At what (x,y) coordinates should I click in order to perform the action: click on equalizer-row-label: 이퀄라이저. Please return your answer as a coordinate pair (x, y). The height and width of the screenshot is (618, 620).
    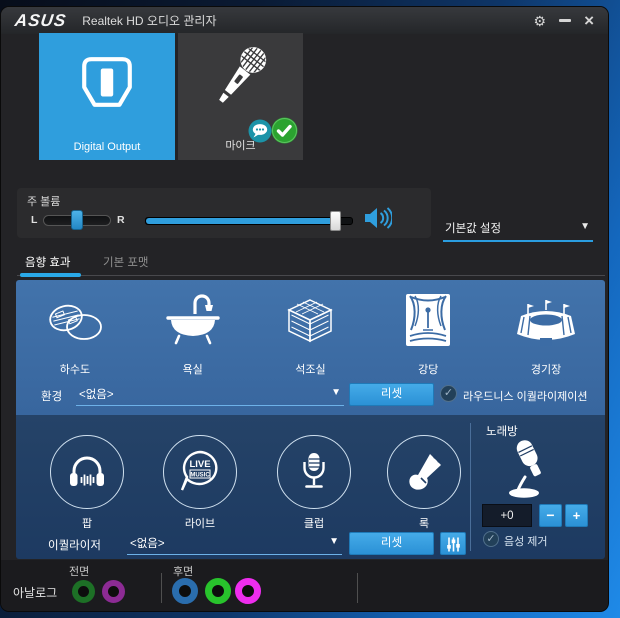
    Looking at the image, I should click on (74, 546).